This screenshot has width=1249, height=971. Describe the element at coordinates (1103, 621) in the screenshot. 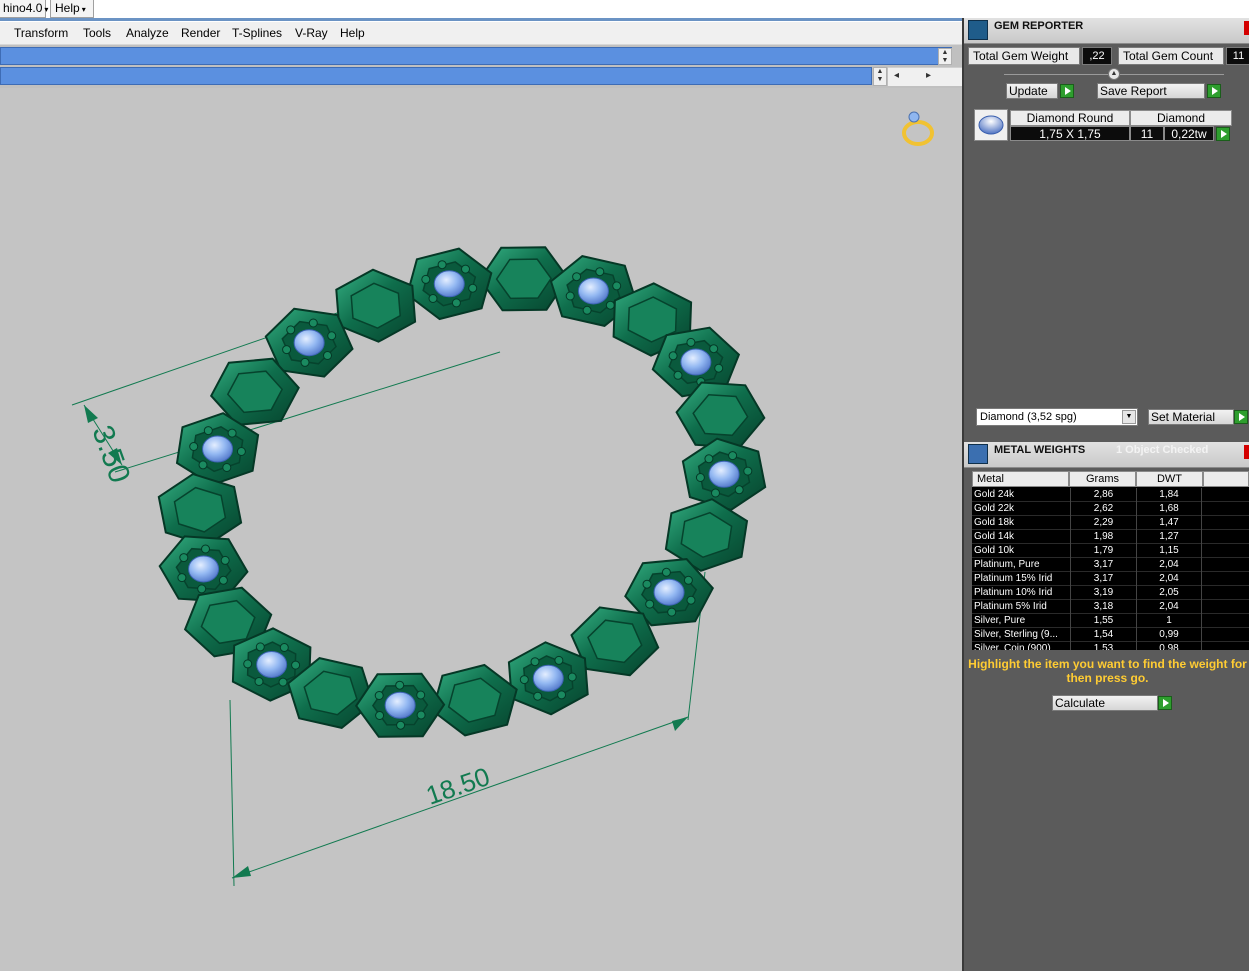

I see `grams-cell: 1,55` at that location.